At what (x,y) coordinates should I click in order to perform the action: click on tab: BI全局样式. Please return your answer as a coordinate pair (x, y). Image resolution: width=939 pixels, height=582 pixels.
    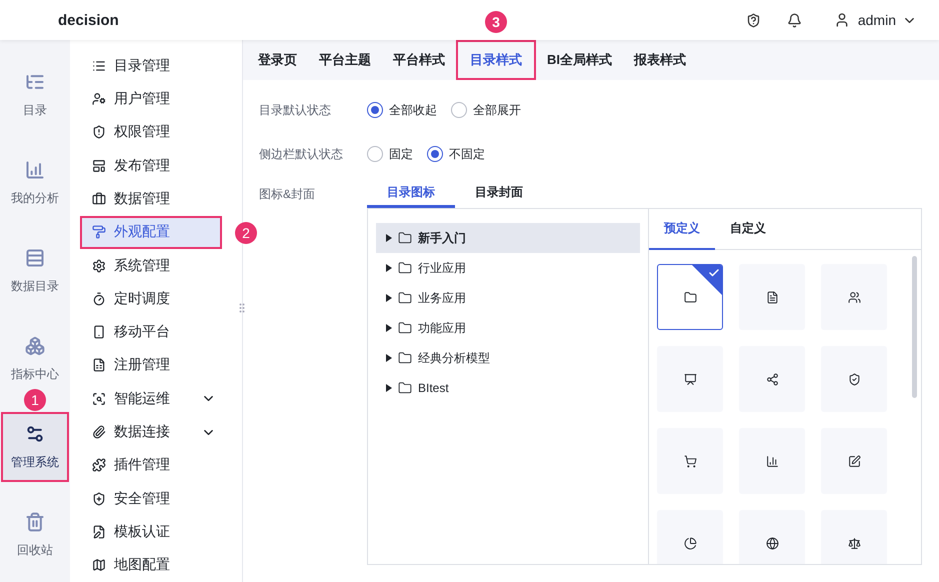
    Looking at the image, I should click on (579, 60).